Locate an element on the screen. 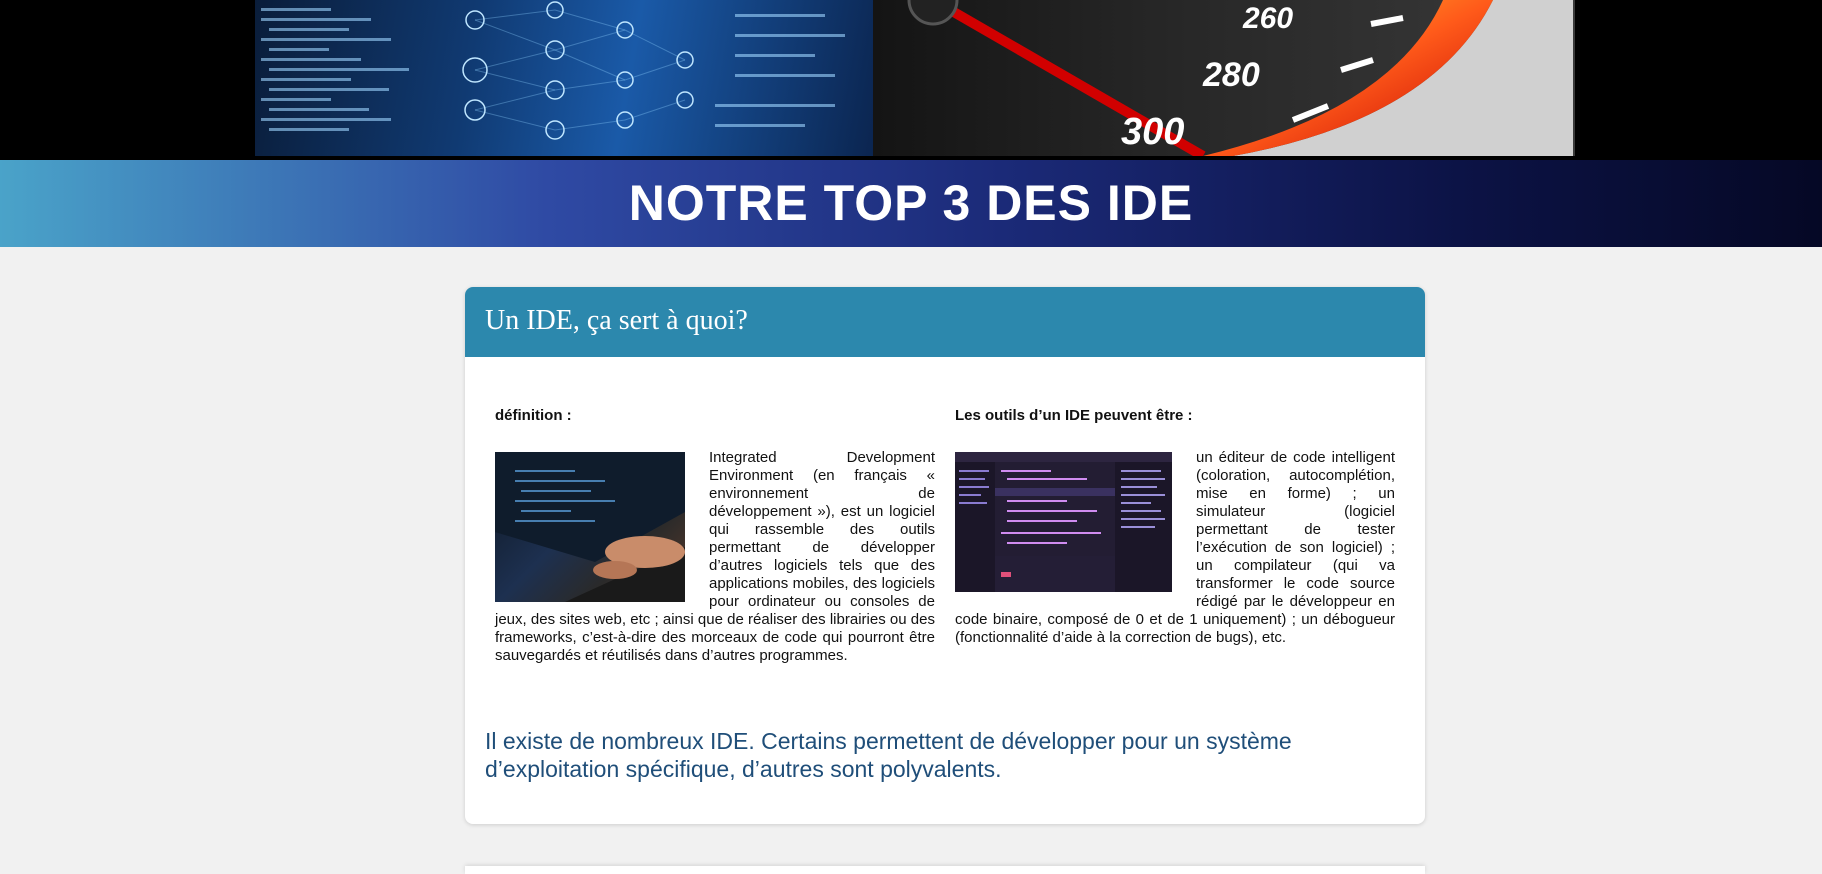  banner-image: 260 280 300 is located at coordinates (915, 78).